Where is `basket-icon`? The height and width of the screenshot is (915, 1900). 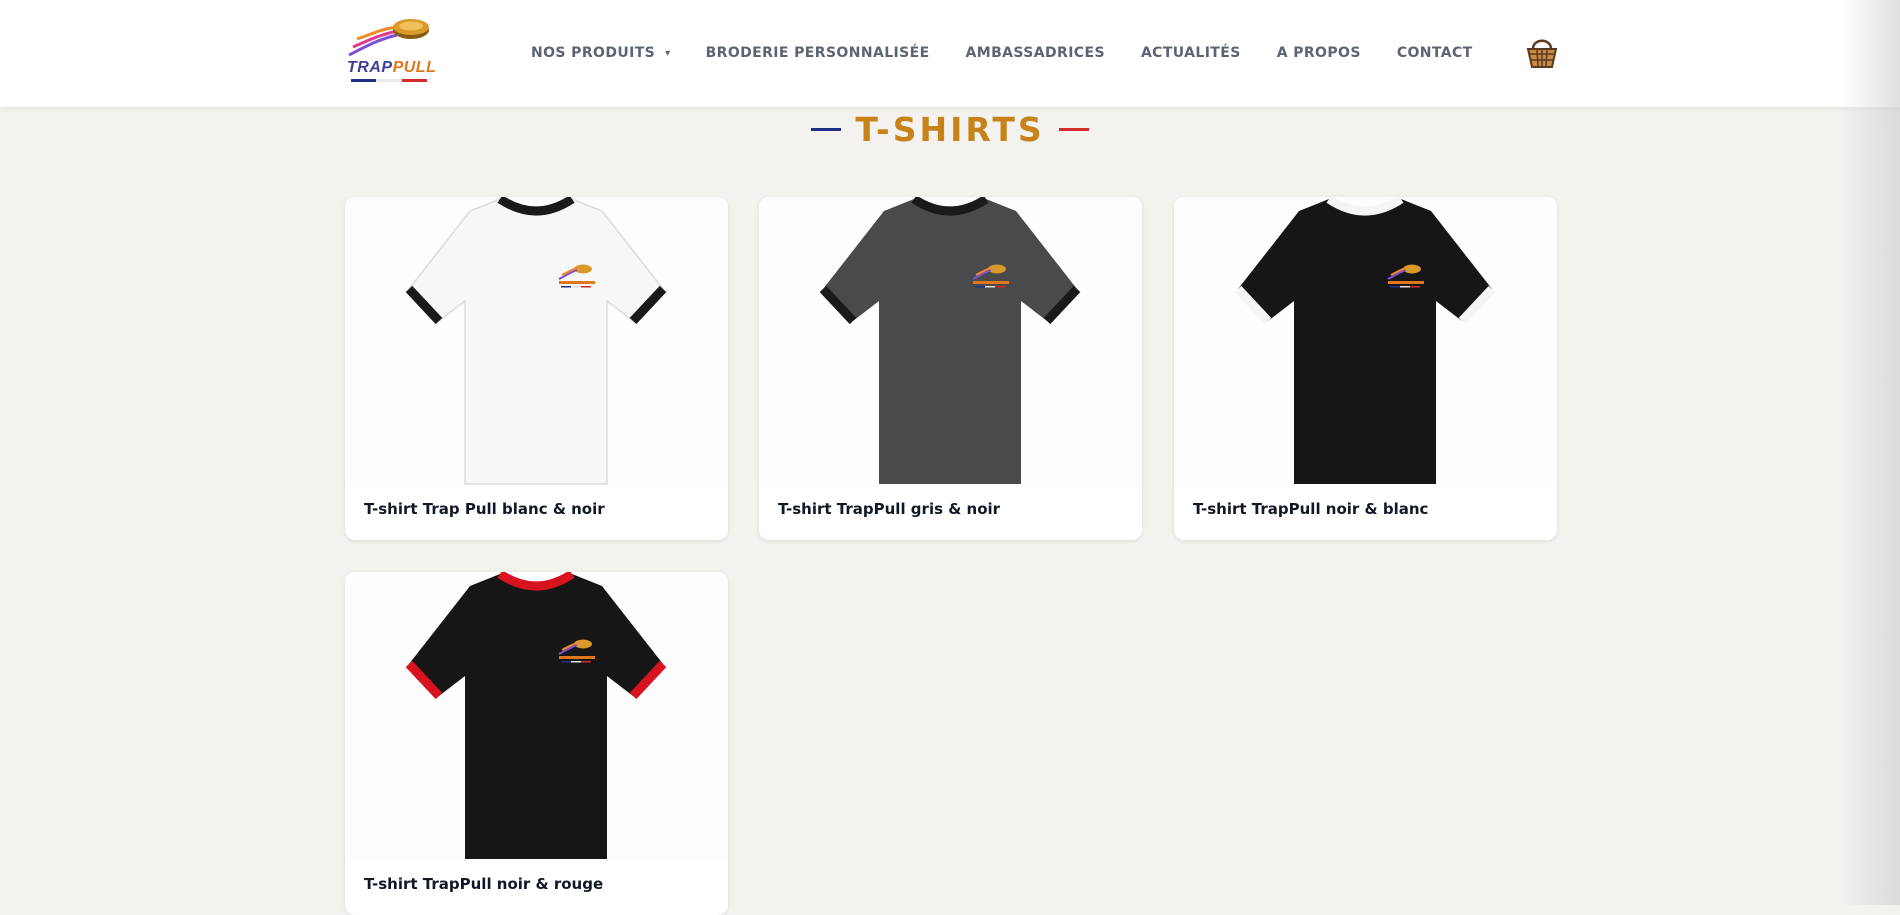 basket-icon is located at coordinates (1542, 53).